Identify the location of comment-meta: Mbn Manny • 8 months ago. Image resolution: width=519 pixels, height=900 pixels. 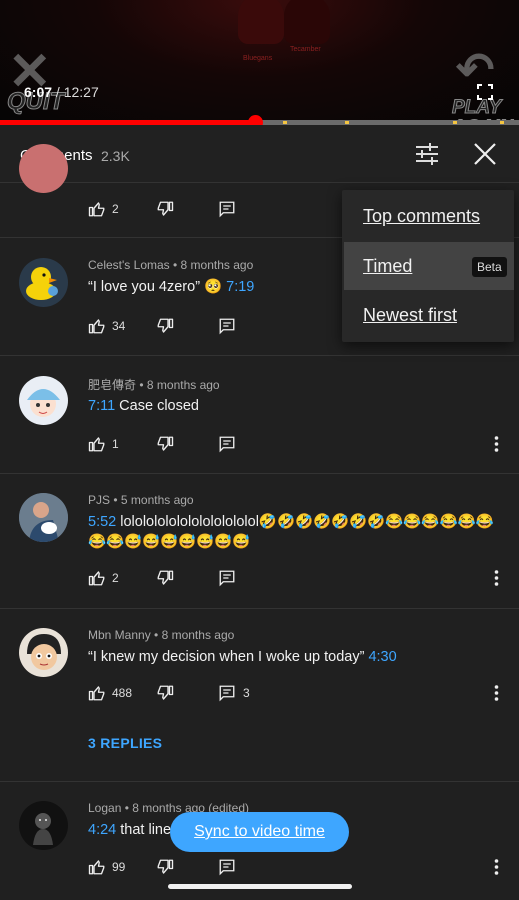
(161, 635).